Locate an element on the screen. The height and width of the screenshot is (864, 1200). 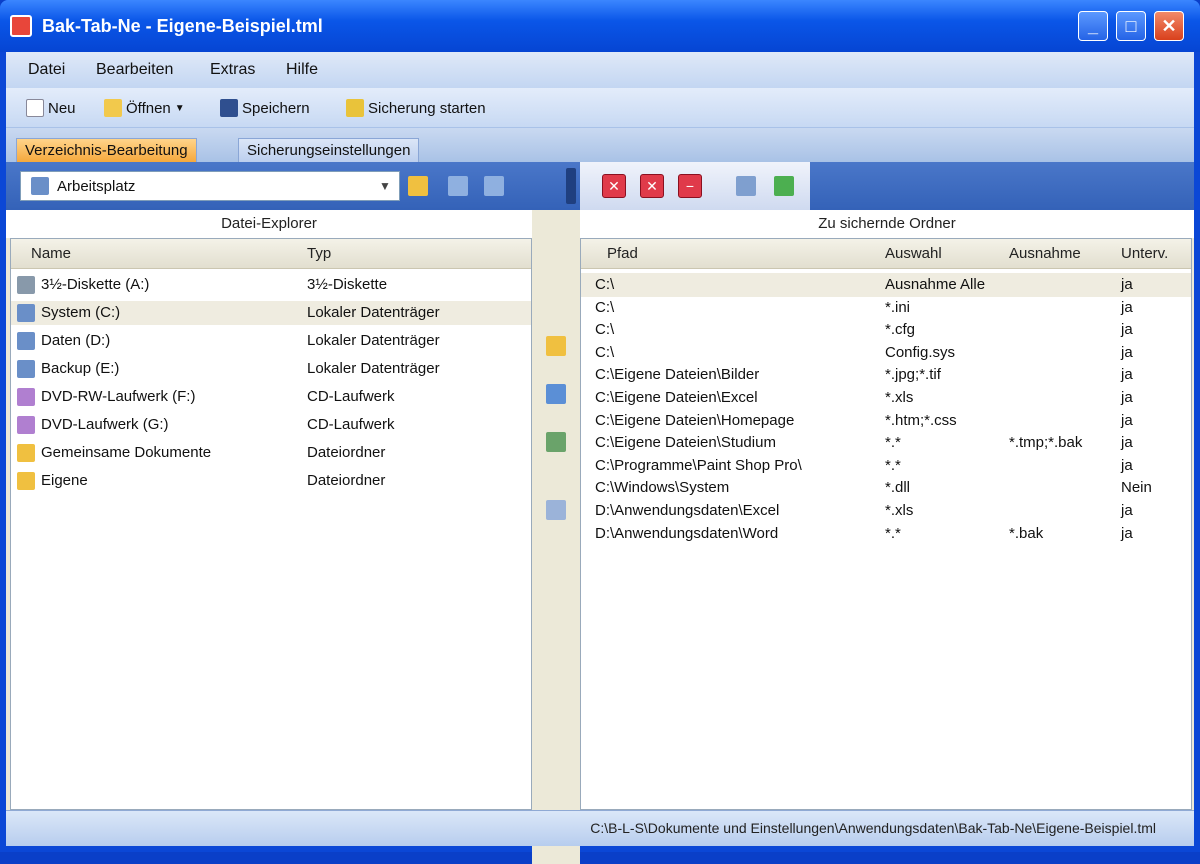
backup-start-icon is located at coordinates (355, 108).